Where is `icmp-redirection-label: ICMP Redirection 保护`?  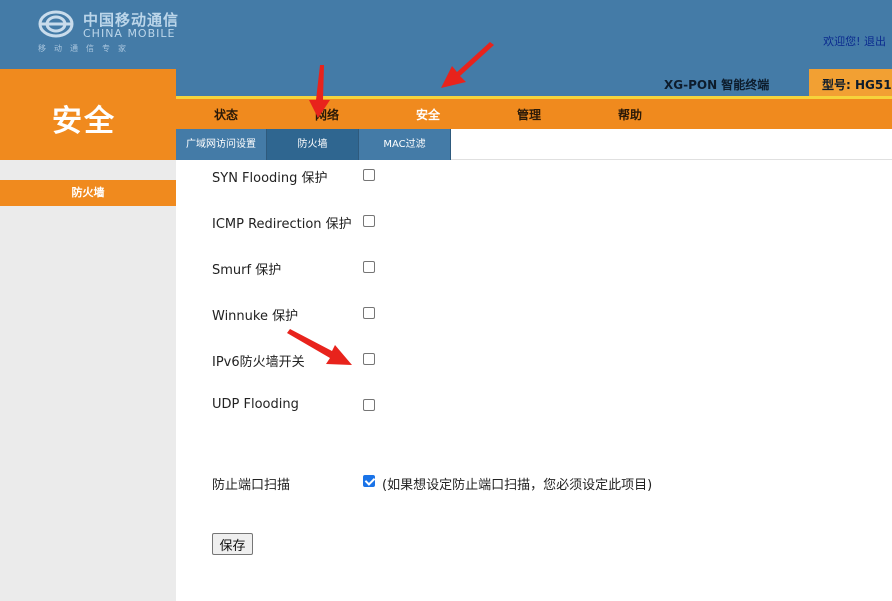 icmp-redirection-label: ICMP Redirection 保护 is located at coordinates (282, 224).